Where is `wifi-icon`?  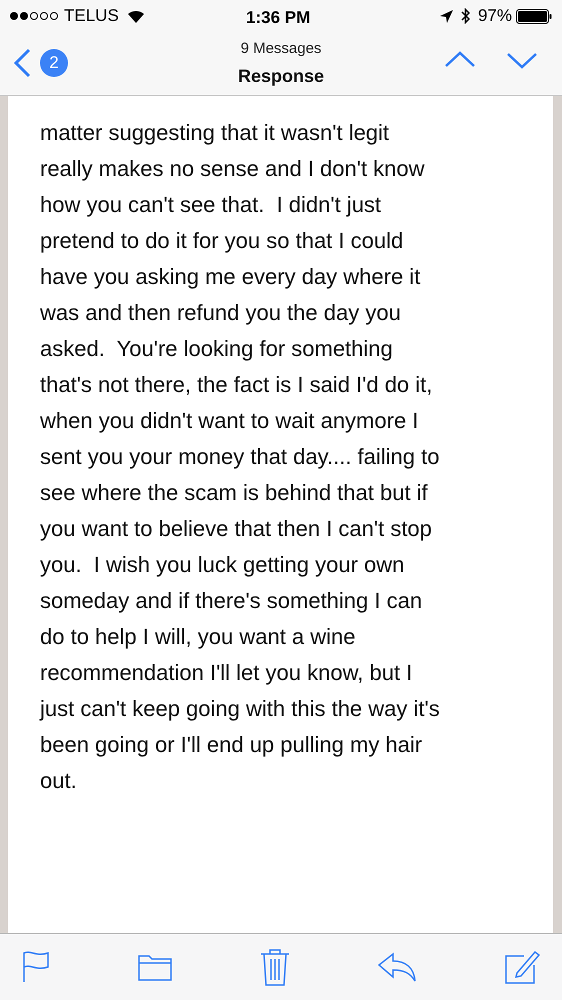
wifi-icon is located at coordinates (135, 16).